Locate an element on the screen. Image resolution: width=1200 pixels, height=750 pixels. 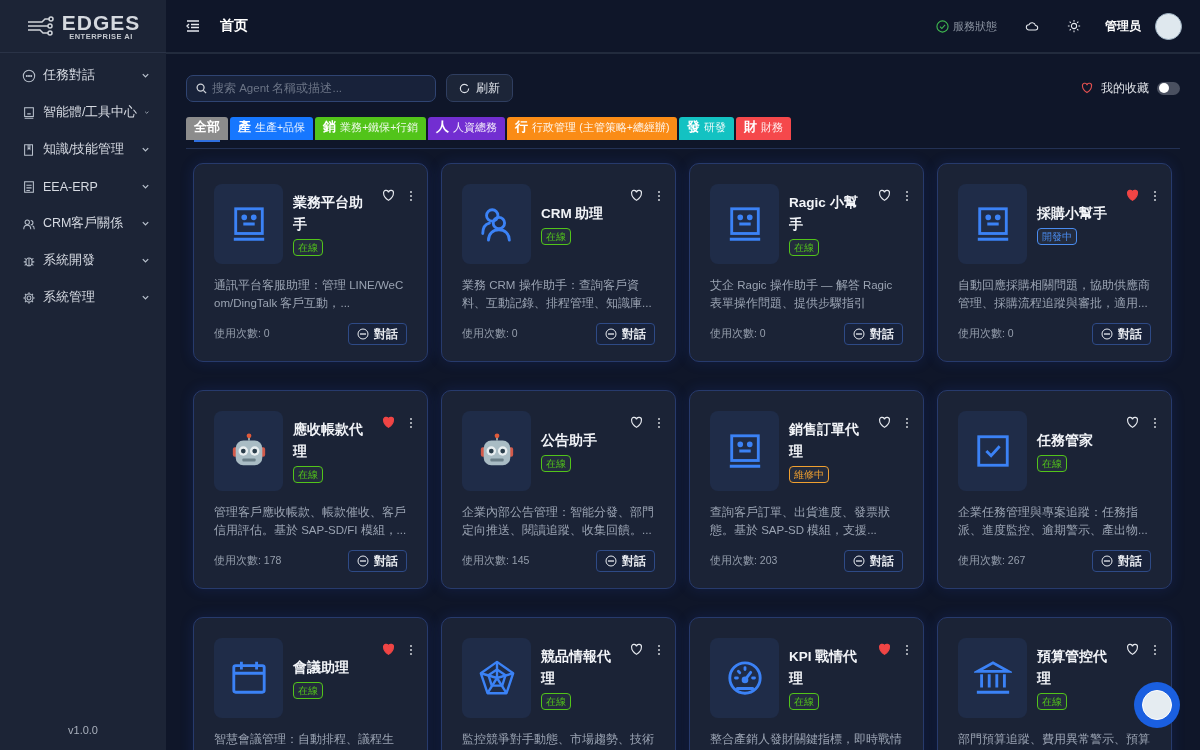
agent-card: 競品情報代理 在線 監控競爭對手動態、市場趨勢、技術 is located at coordinates (558, 683).